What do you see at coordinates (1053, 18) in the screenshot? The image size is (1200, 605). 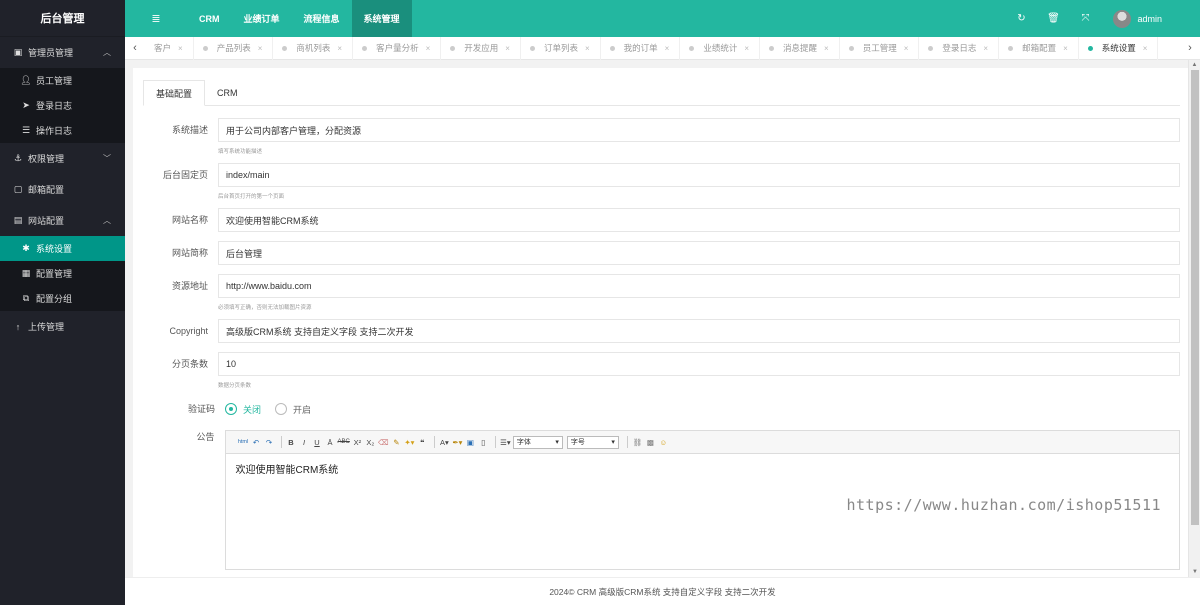 I see `trash-icon: 🗑︎` at bounding box center [1053, 18].